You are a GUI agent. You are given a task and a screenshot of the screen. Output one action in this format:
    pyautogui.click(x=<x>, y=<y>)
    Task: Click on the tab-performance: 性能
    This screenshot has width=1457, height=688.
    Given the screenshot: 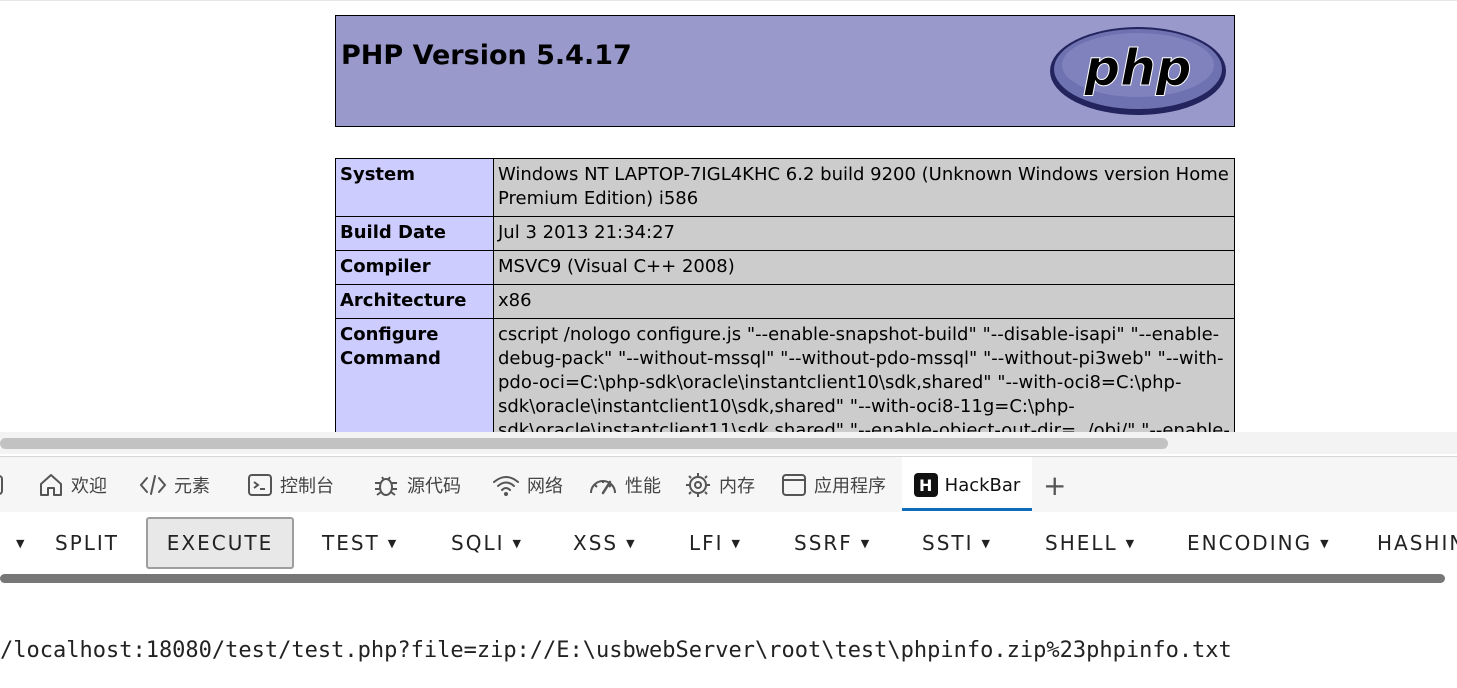 What is the action you would take?
    pyautogui.click(x=624, y=485)
    